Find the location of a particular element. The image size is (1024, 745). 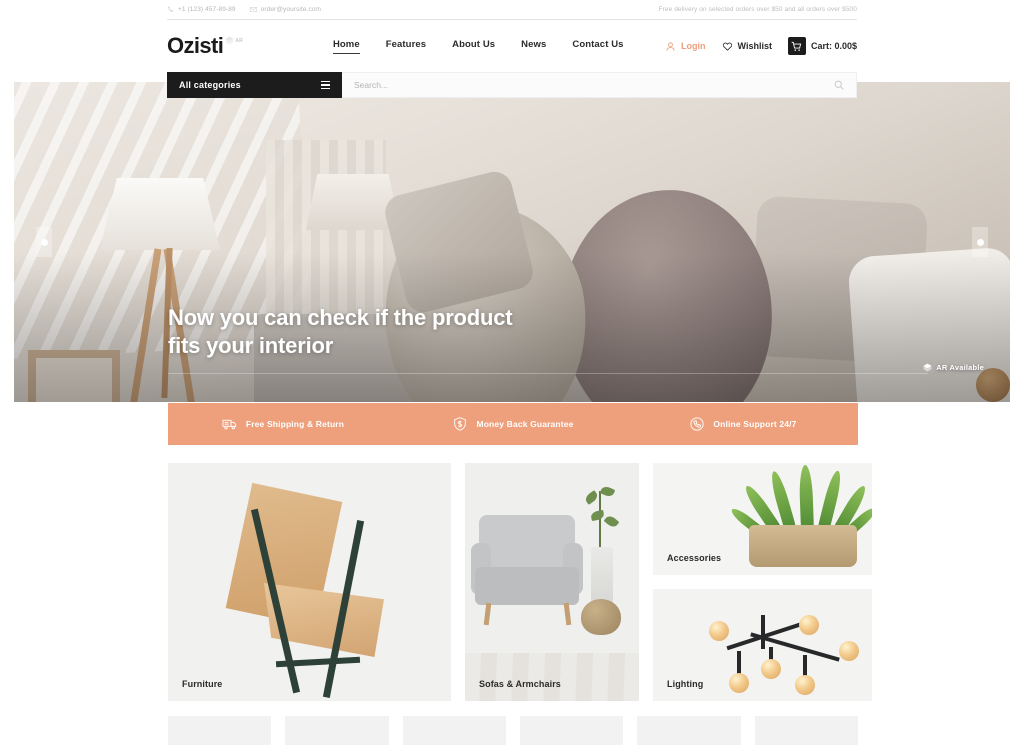

cart-button: Cart: 0.00$ is located at coordinates (822, 46).